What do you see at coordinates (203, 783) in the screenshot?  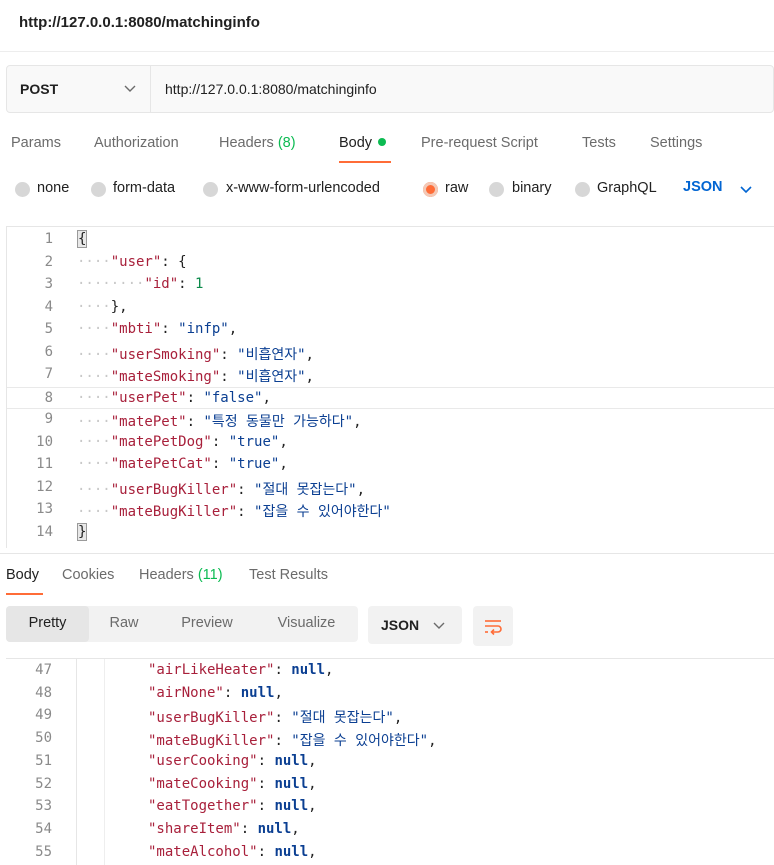 I see `json-key: "mateCooking"` at bounding box center [203, 783].